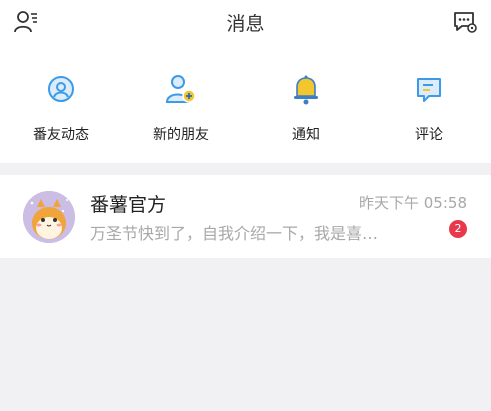  I want to click on quick-action-label: 通知, so click(306, 135).